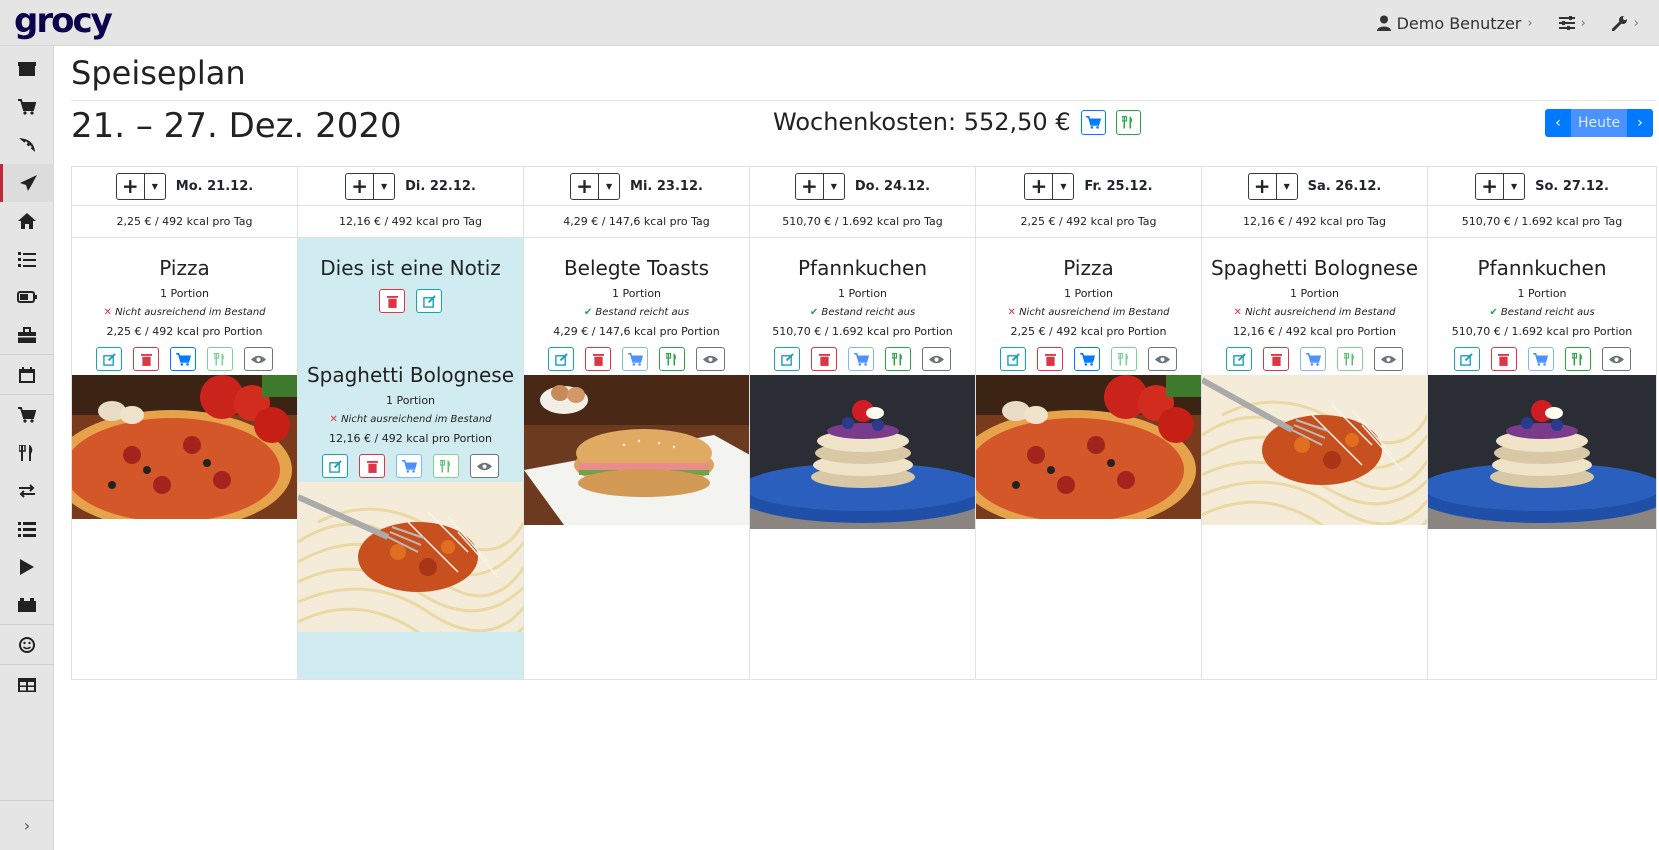  Describe the element at coordinates (1128, 122) in the screenshot. I see `consume-week-button` at that location.